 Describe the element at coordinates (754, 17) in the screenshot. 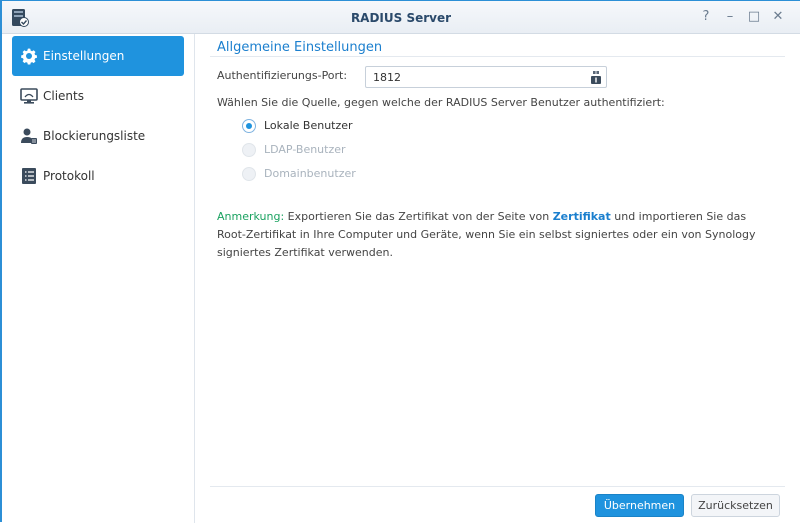

I see `maximize-button: □` at that location.